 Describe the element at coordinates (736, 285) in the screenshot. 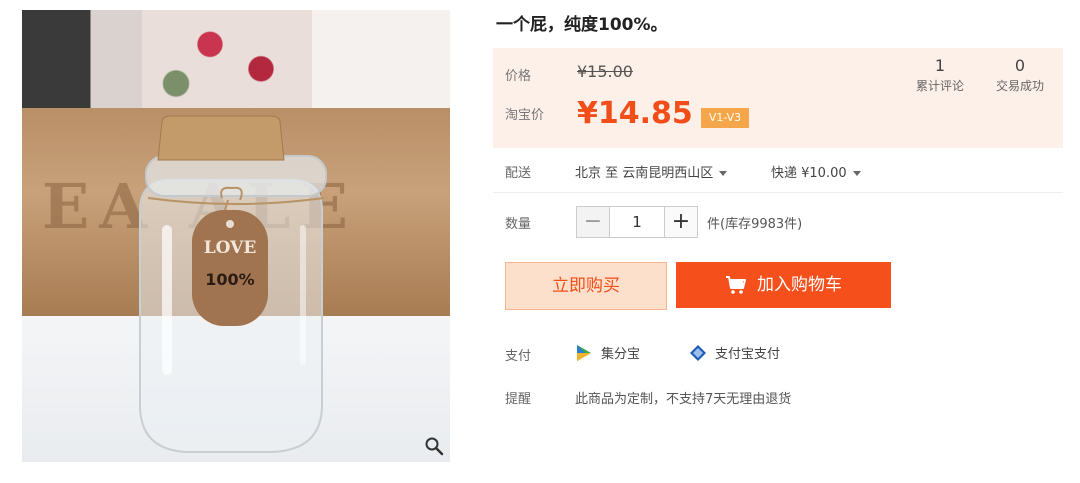

I see `cart-icon` at that location.